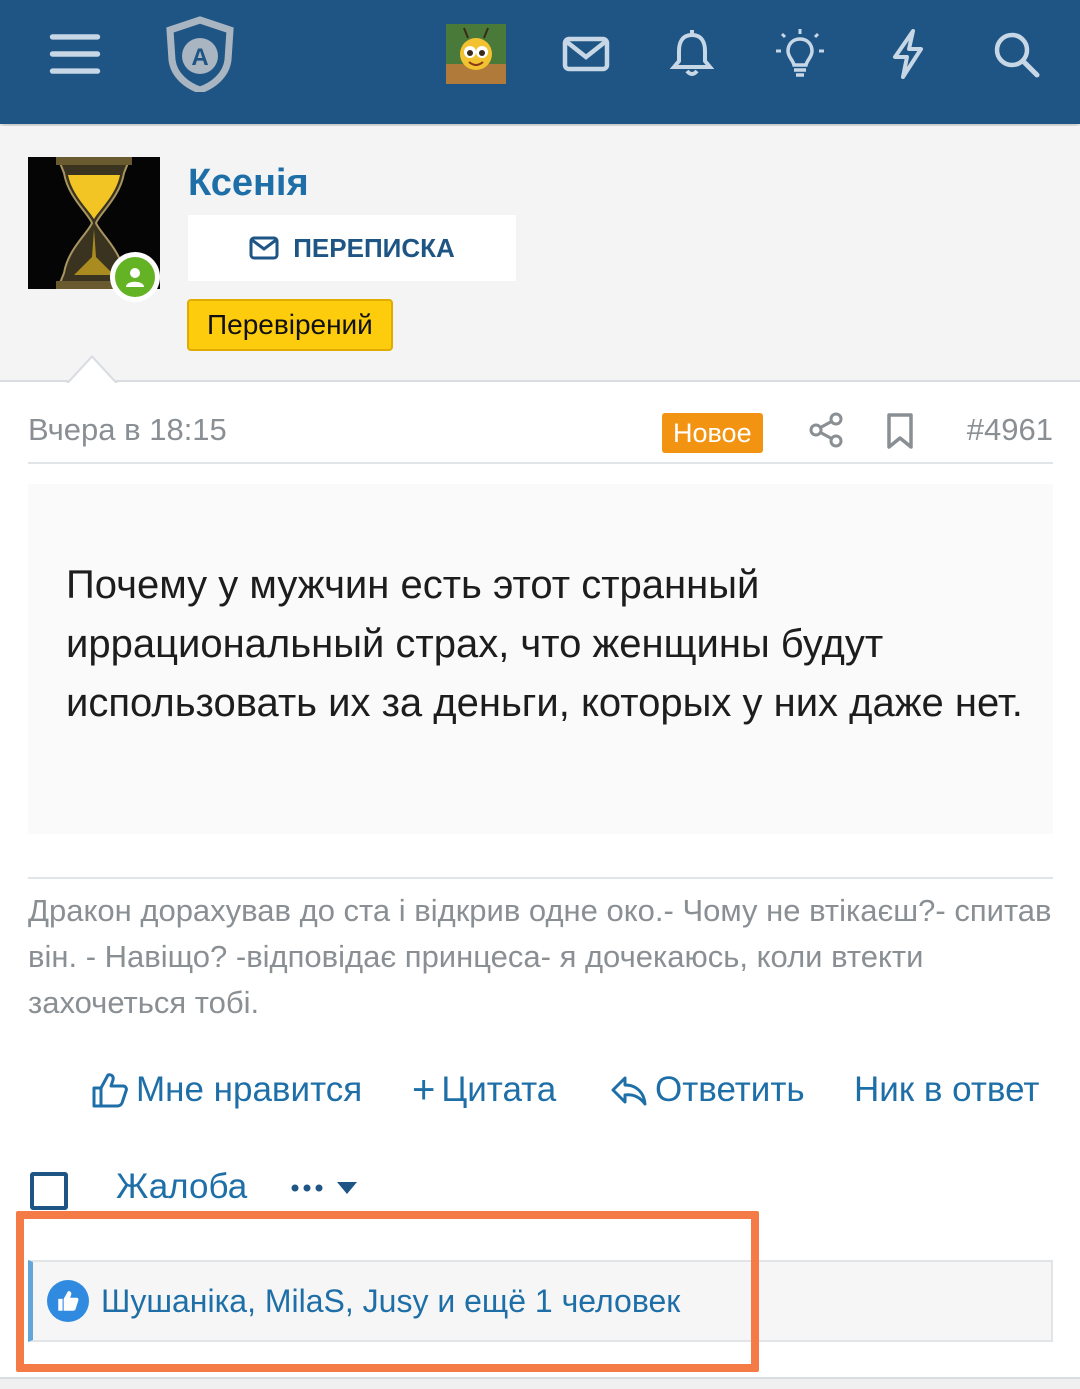 Image resolution: width=1080 pixels, height=1389 pixels. I want to click on quote-label: Цитата, so click(499, 1089).